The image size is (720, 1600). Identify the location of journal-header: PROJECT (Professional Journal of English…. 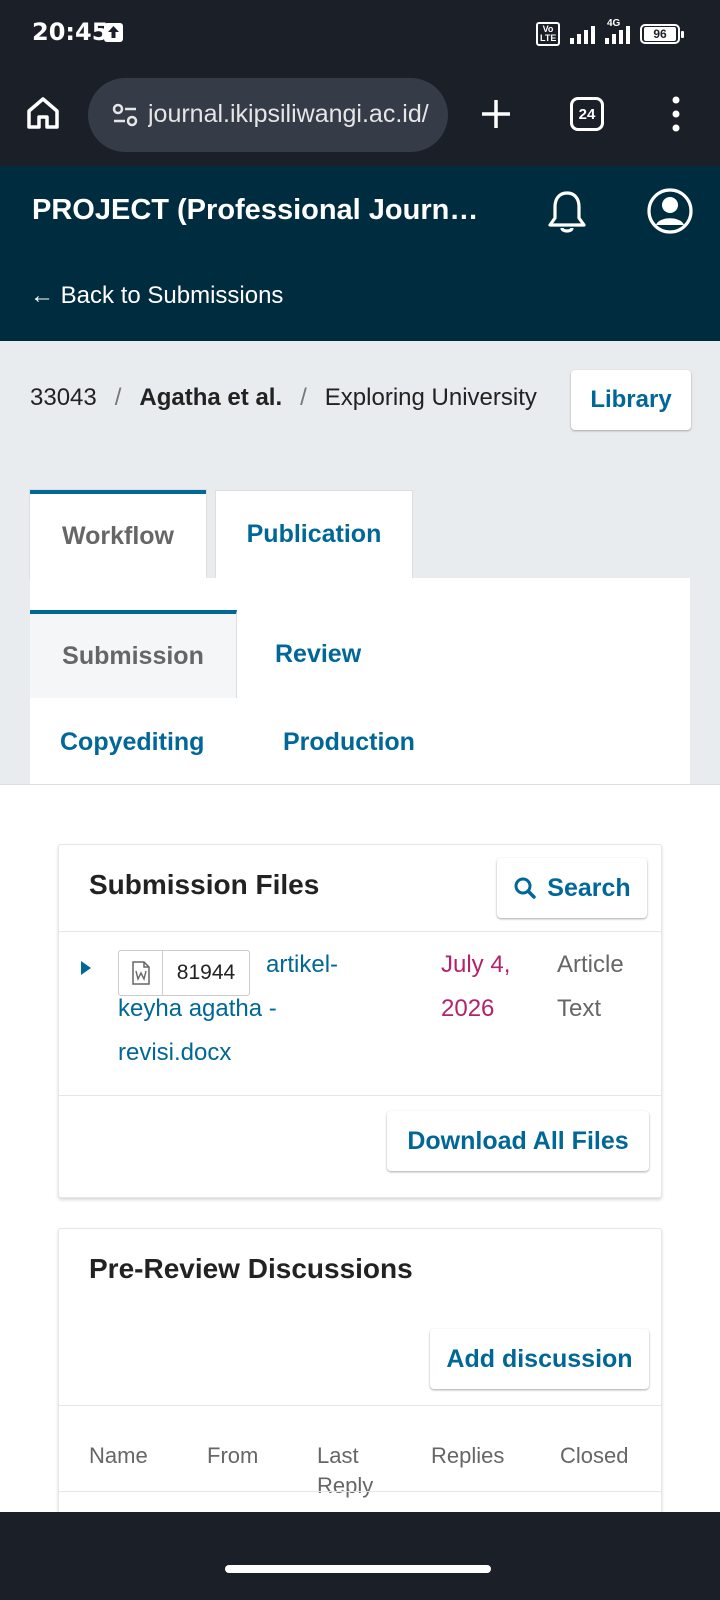
(360, 253).